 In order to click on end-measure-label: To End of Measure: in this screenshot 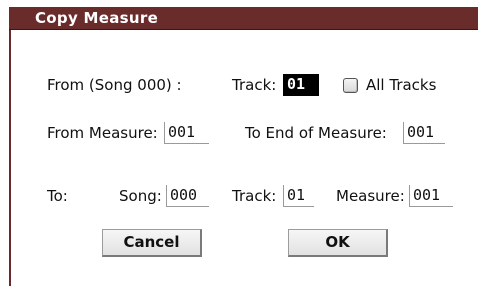, I will do `click(316, 133)`.